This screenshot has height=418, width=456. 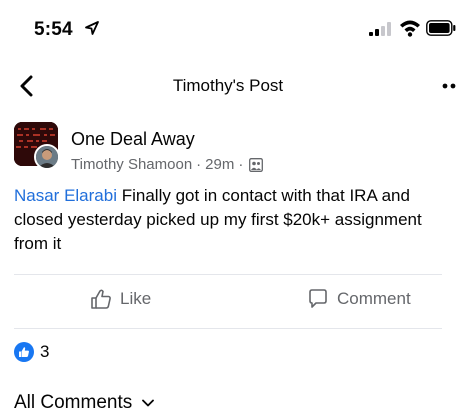 I want to click on comment-sort-dropdown: All Comments, so click(x=84, y=403).